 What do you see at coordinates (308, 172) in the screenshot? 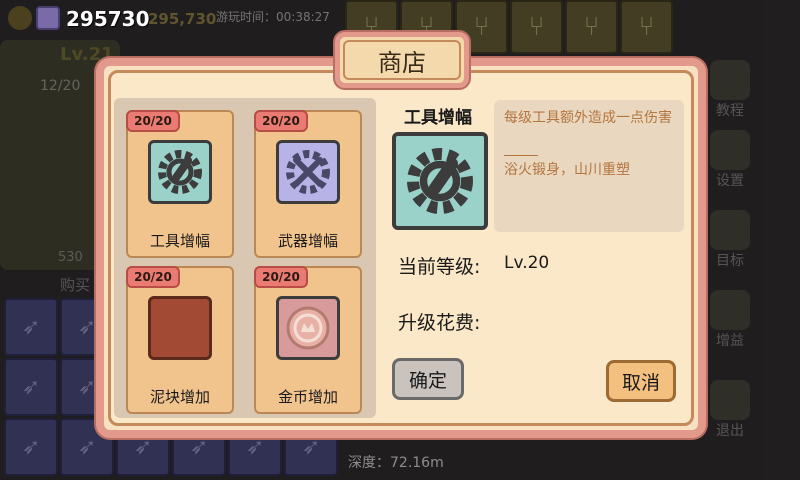
I see `weapon-gear-icon` at bounding box center [308, 172].